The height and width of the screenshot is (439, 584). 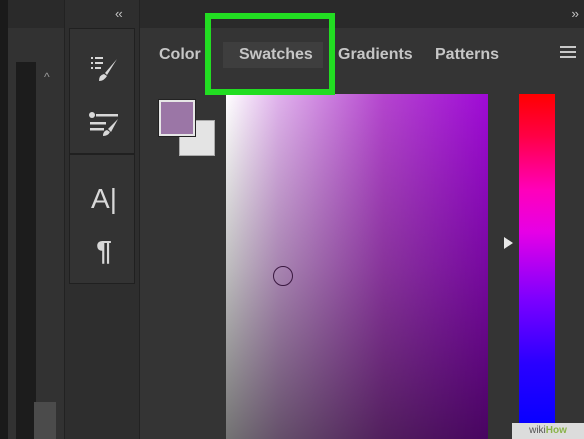 I want to click on tab-gradients: Gradients, so click(x=379, y=55).